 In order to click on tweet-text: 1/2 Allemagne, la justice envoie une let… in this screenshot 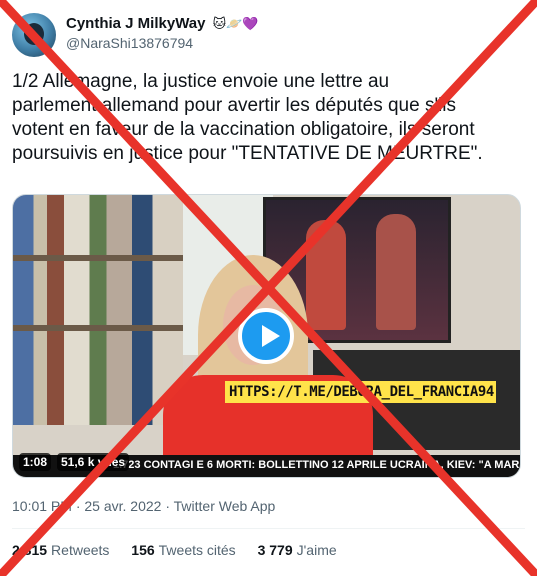, I will do `click(247, 117)`.